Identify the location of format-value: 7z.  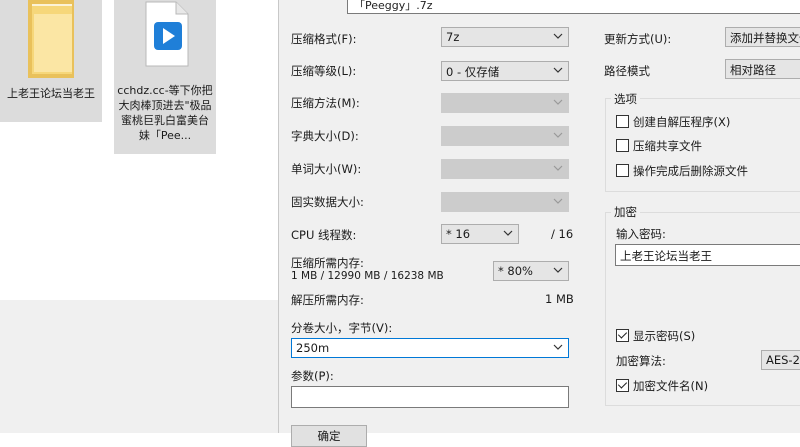
(453, 37).